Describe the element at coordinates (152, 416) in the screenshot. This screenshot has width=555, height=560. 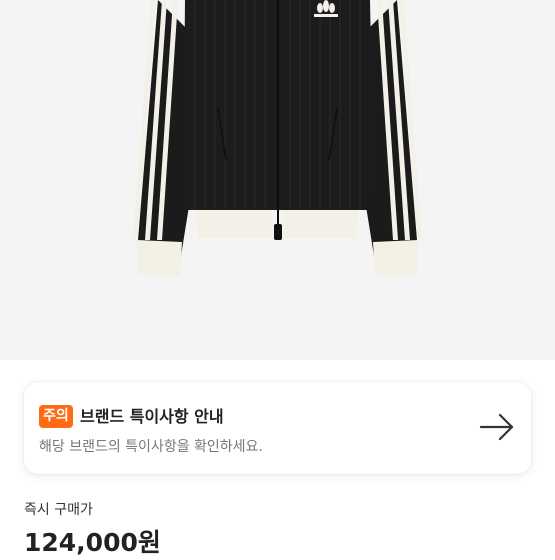
I see `notice-title: 브랜드 특이사항 안내` at that location.